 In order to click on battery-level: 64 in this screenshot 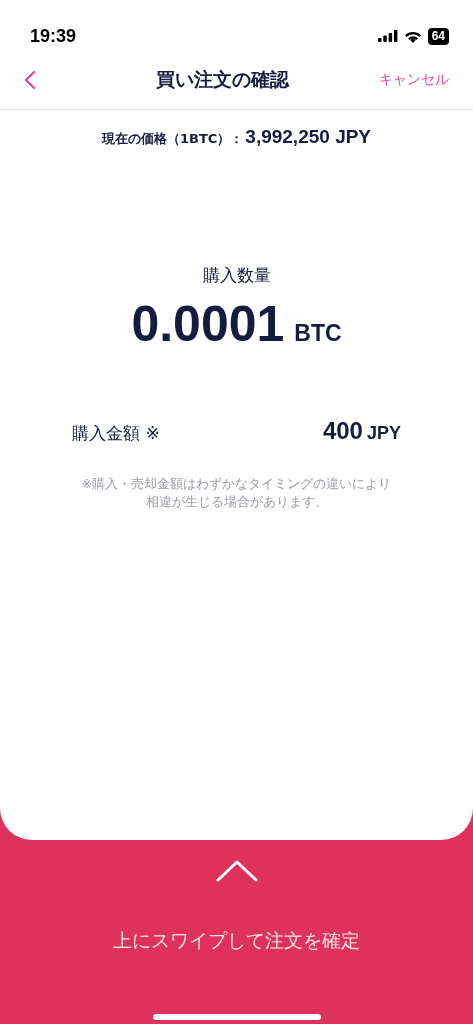, I will do `click(438, 36)`.